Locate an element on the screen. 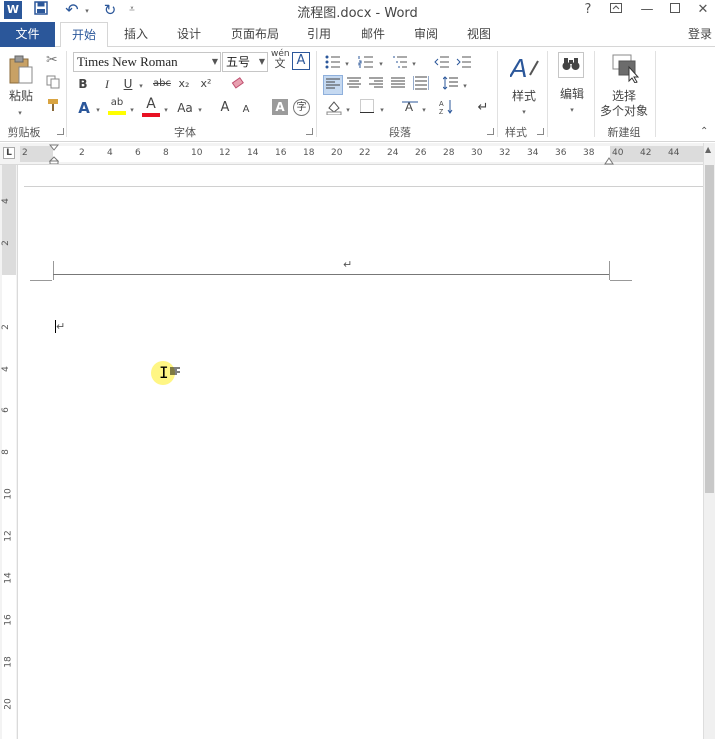 This screenshot has height=739, width=715. multilevel-dropdown-icon: ▾ is located at coordinates (414, 63).